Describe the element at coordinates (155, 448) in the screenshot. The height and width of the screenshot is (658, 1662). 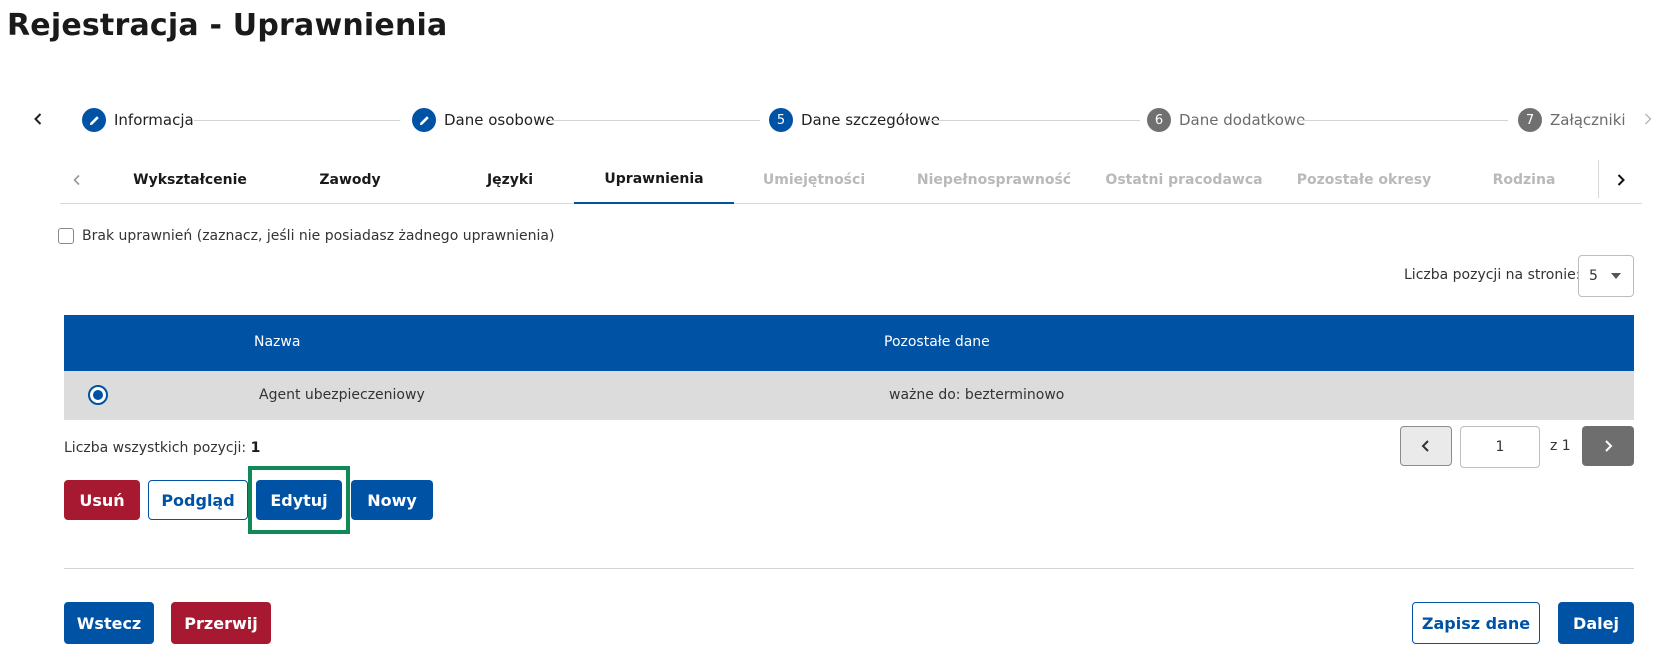
I see `total-label: Liczba wszystkich pozycji:` at that location.